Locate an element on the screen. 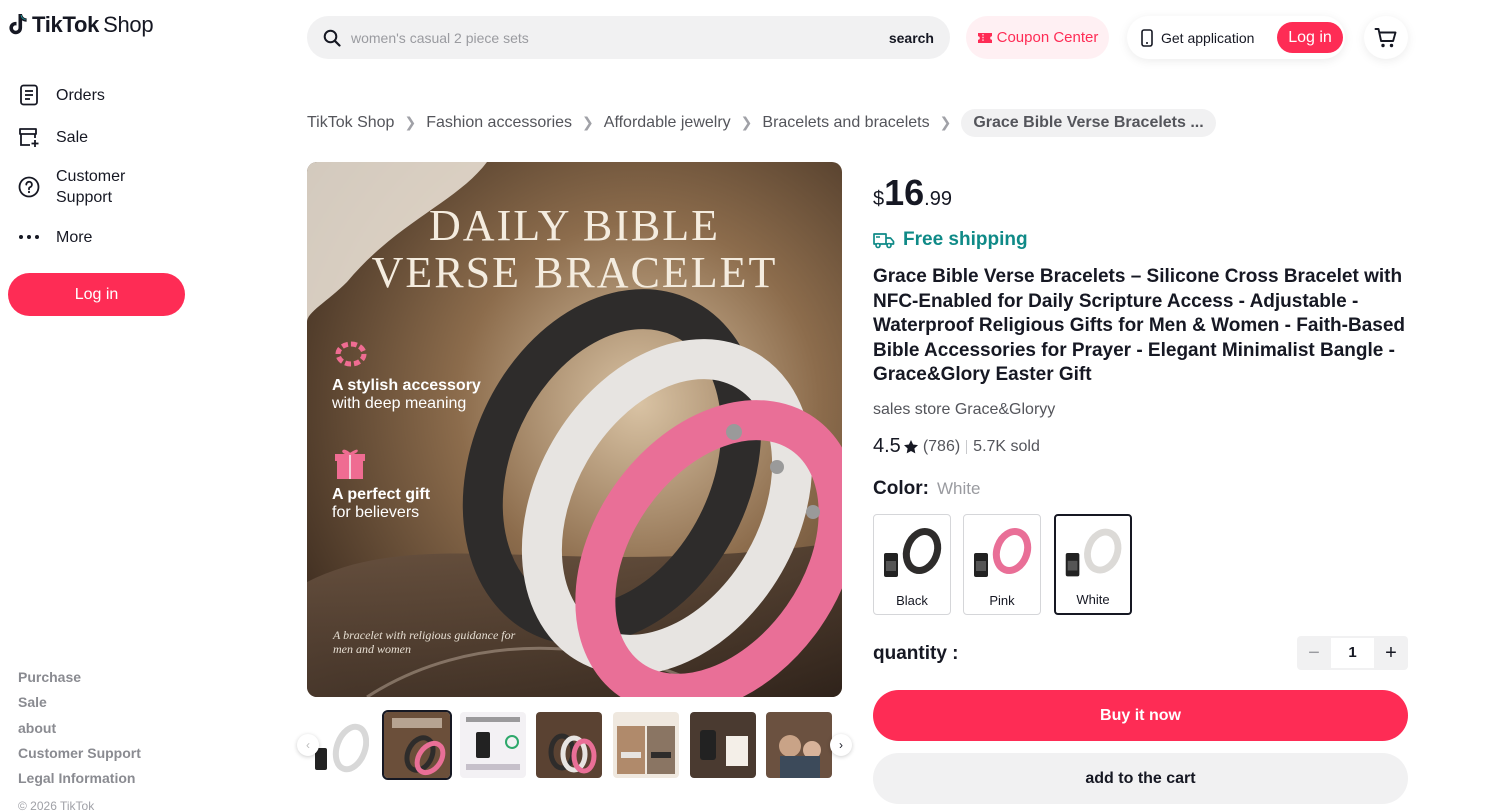  rating-score: 4.5 is located at coordinates (887, 446).